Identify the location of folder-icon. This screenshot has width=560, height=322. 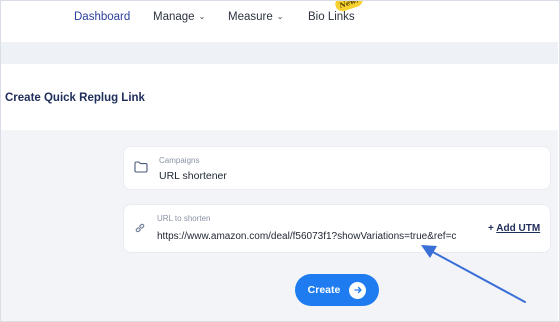
(141, 167).